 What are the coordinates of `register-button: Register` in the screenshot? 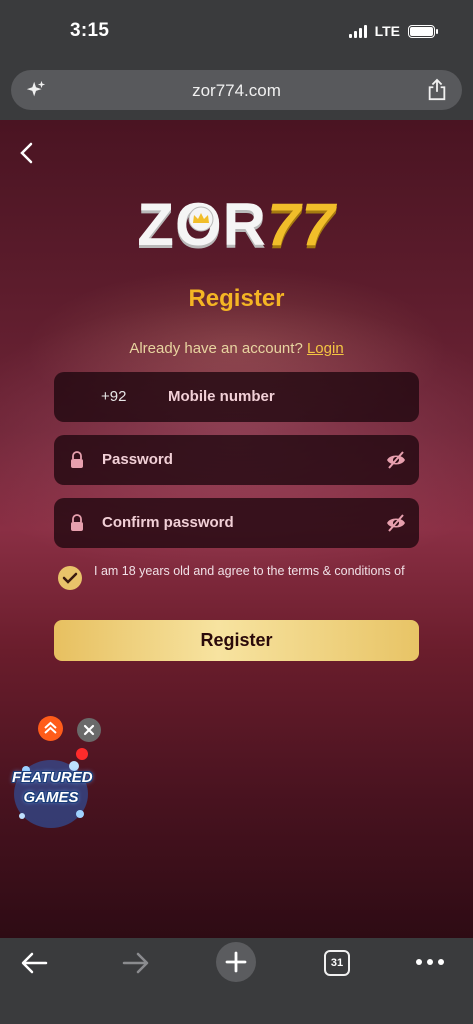 It's located at (236, 640).